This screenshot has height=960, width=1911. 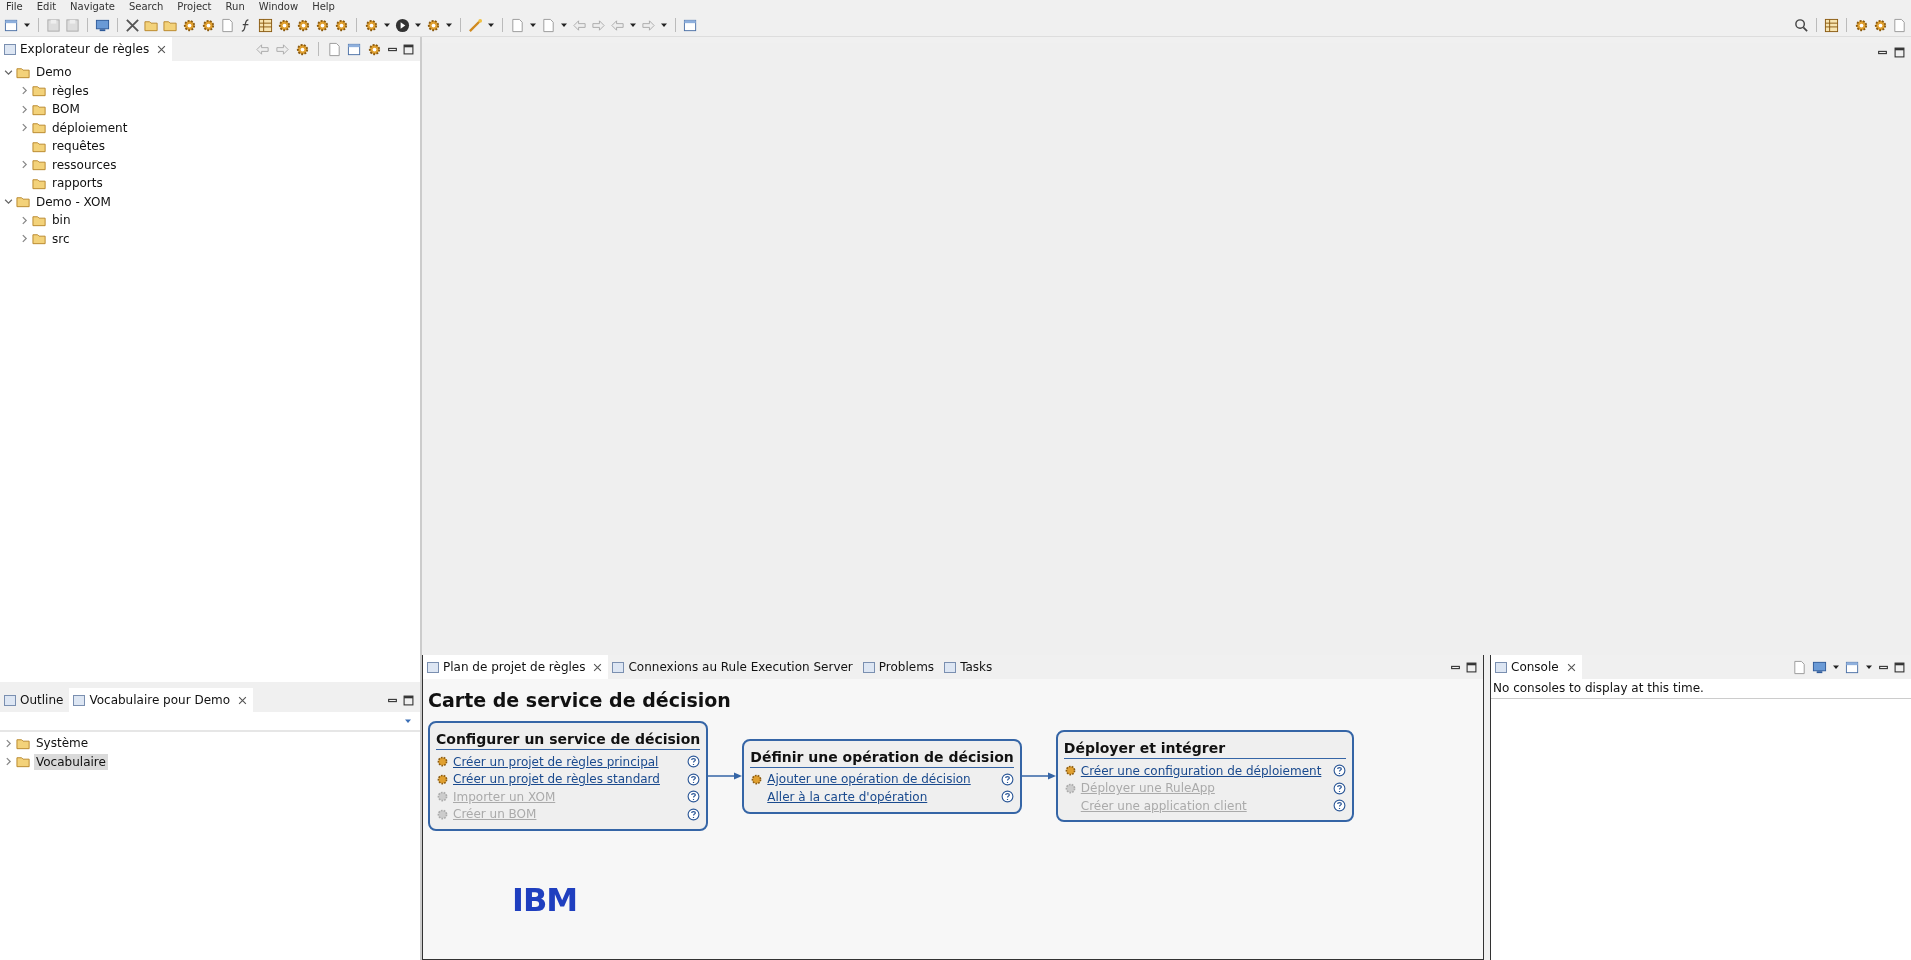 I want to click on tree-item: requêtes, so click(x=78, y=146).